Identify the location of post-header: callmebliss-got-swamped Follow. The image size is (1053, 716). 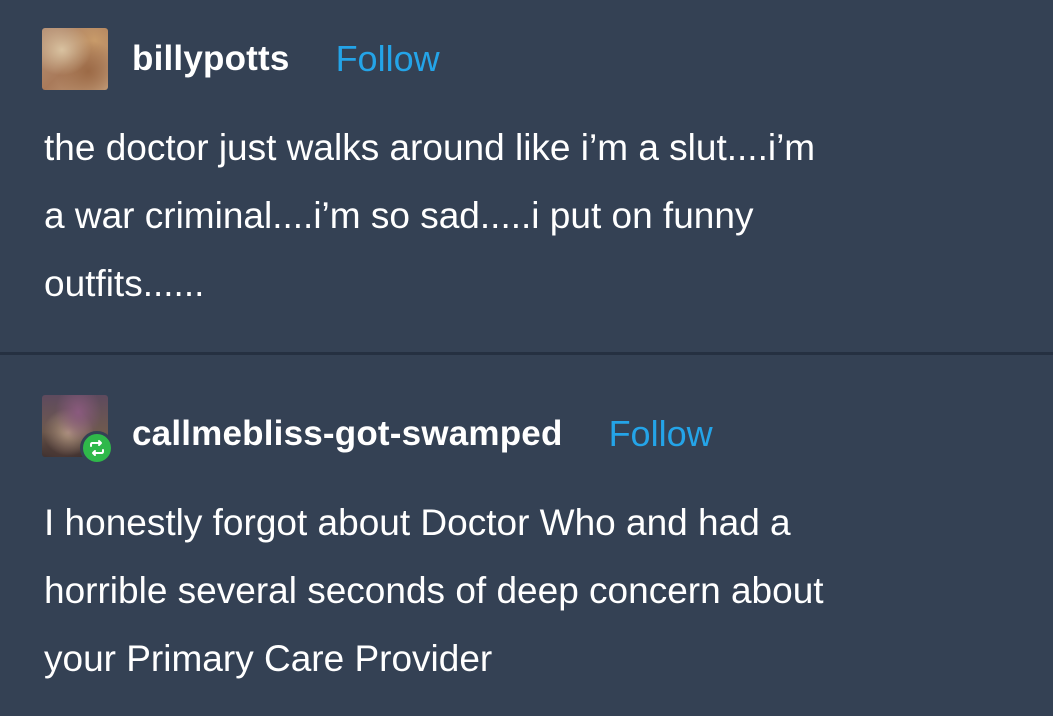
(377, 430).